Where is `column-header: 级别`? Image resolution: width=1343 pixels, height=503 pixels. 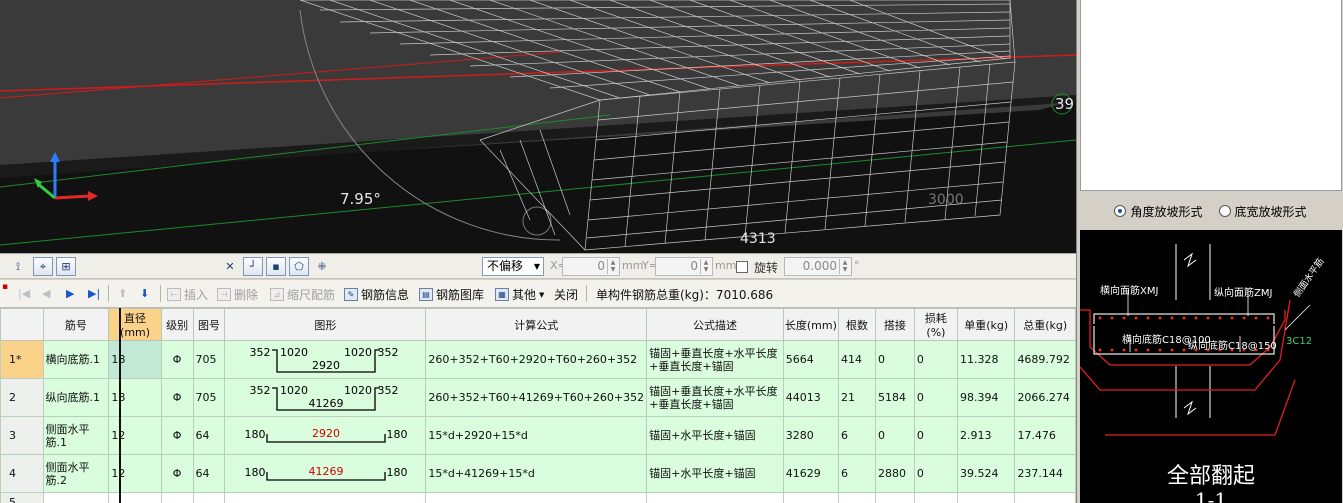
column-header: 级别 is located at coordinates (177, 324).